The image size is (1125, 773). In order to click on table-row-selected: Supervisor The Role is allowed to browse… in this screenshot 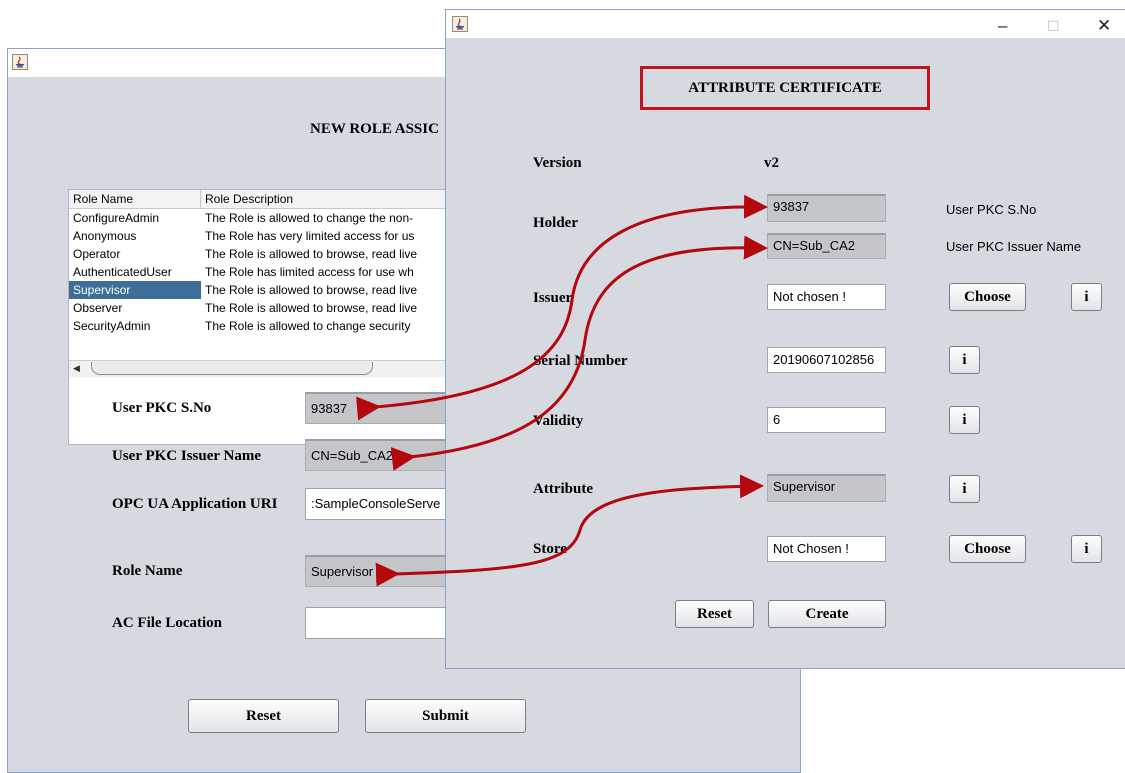, I will do `click(268, 290)`.